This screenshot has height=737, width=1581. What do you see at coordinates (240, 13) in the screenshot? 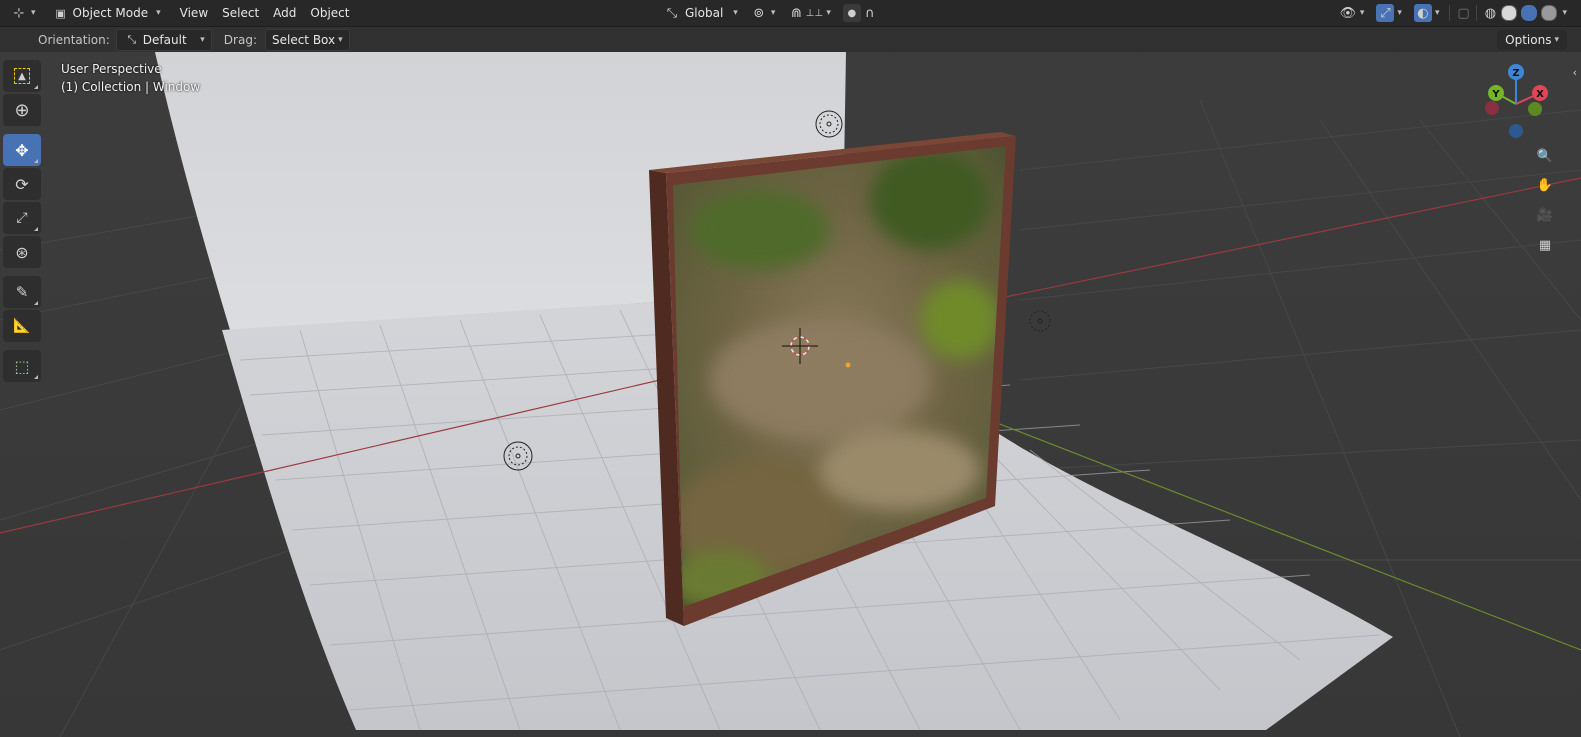
I see `menu-select: Select` at bounding box center [240, 13].